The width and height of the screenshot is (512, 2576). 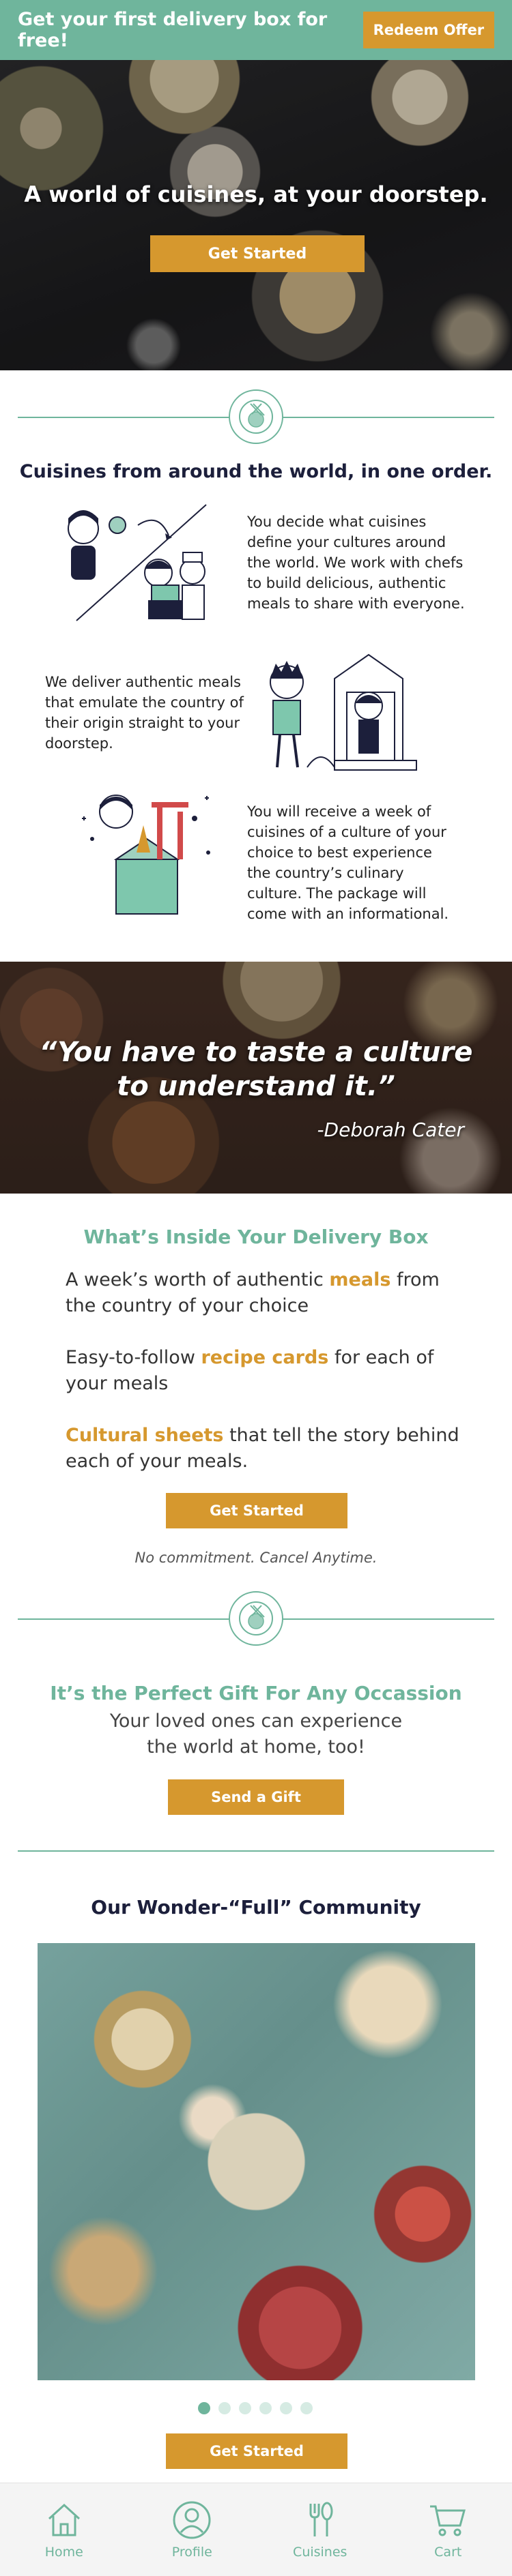 I want to click on gift-subtitle-line: Your loved ones can experience, so click(x=256, y=1721).